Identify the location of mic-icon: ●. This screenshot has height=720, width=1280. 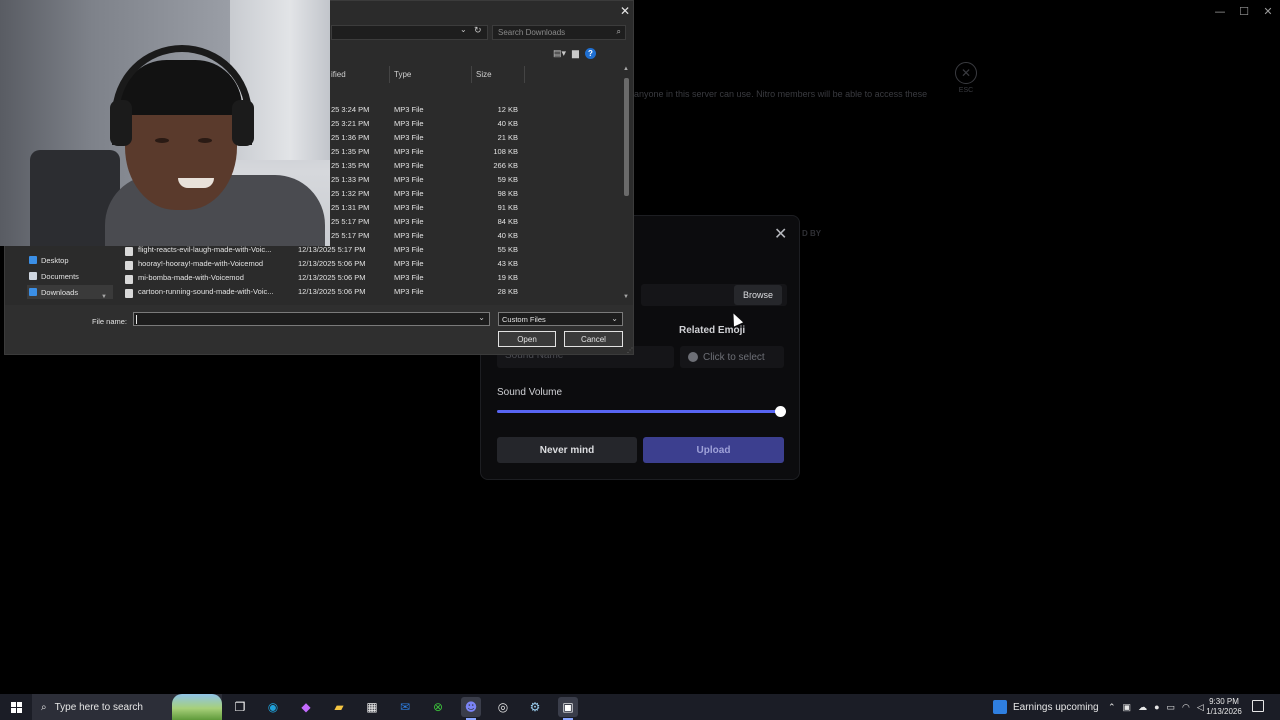
(1156, 707).